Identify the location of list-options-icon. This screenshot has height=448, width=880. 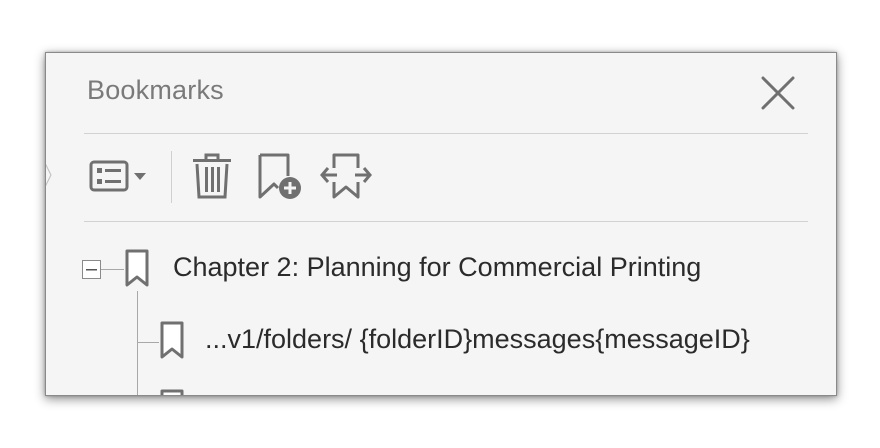
(117, 176).